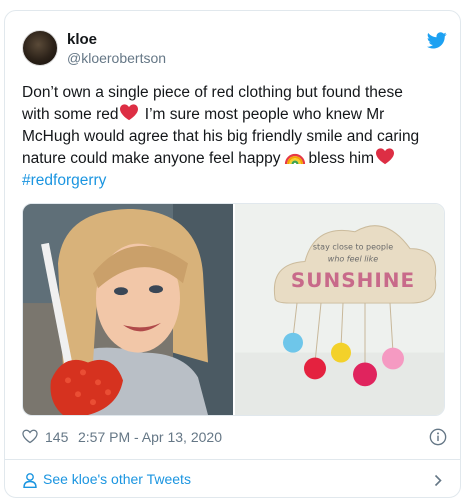 The image size is (465, 502). Describe the element at coordinates (438, 480) in the screenshot. I see `chevron-right-icon` at that location.